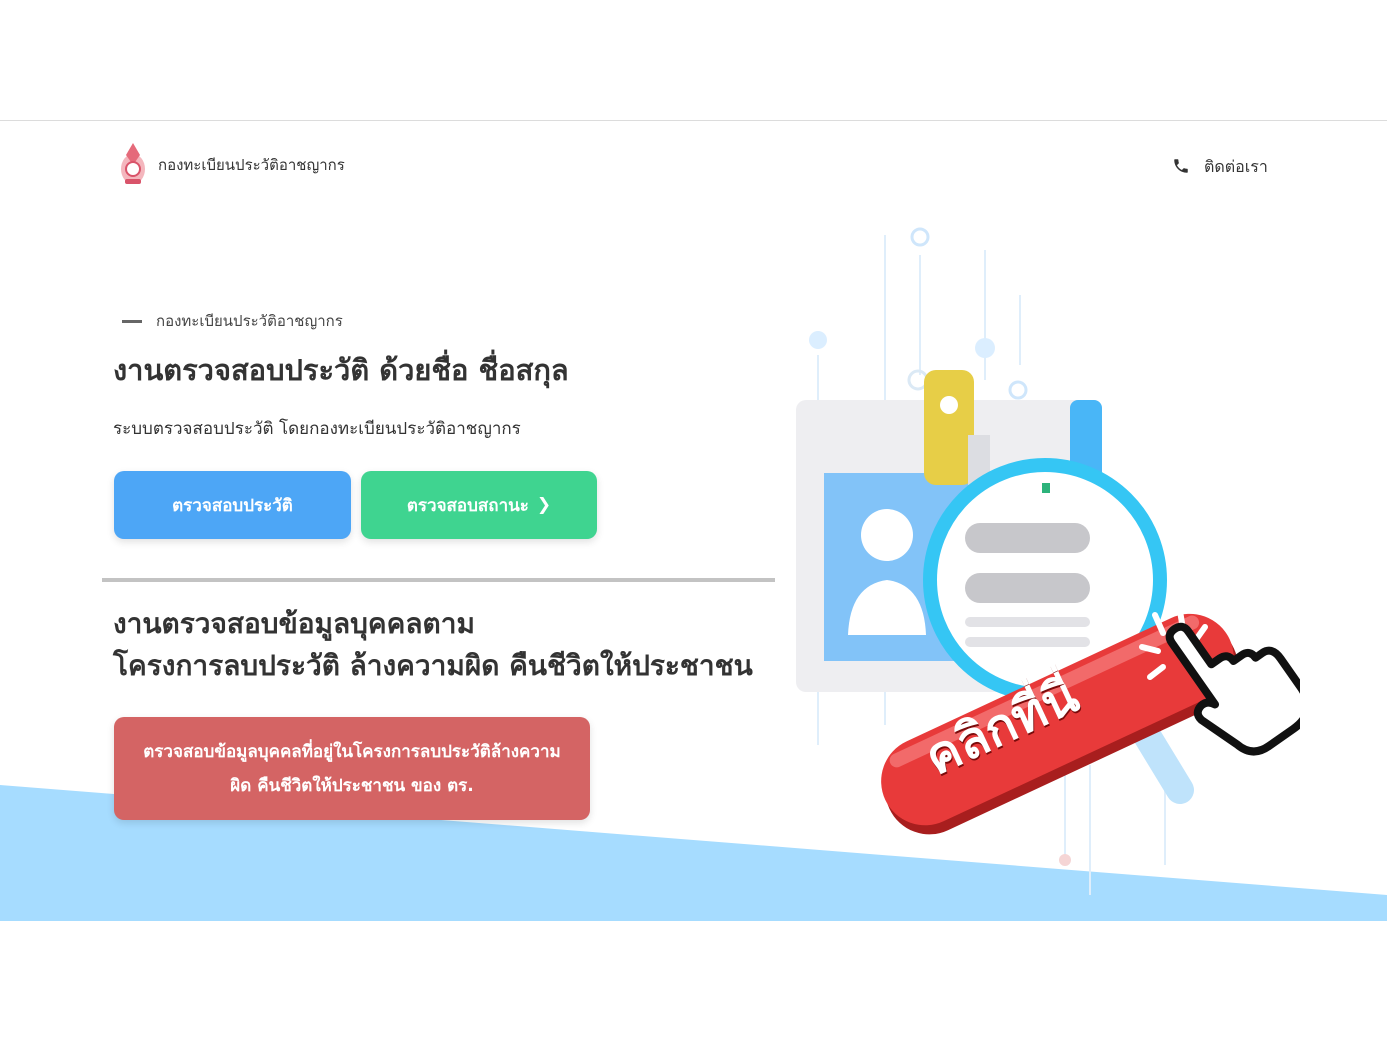 The image size is (1387, 1040). Describe the element at coordinates (438, 580) in the screenshot. I see `section-divider` at that location.